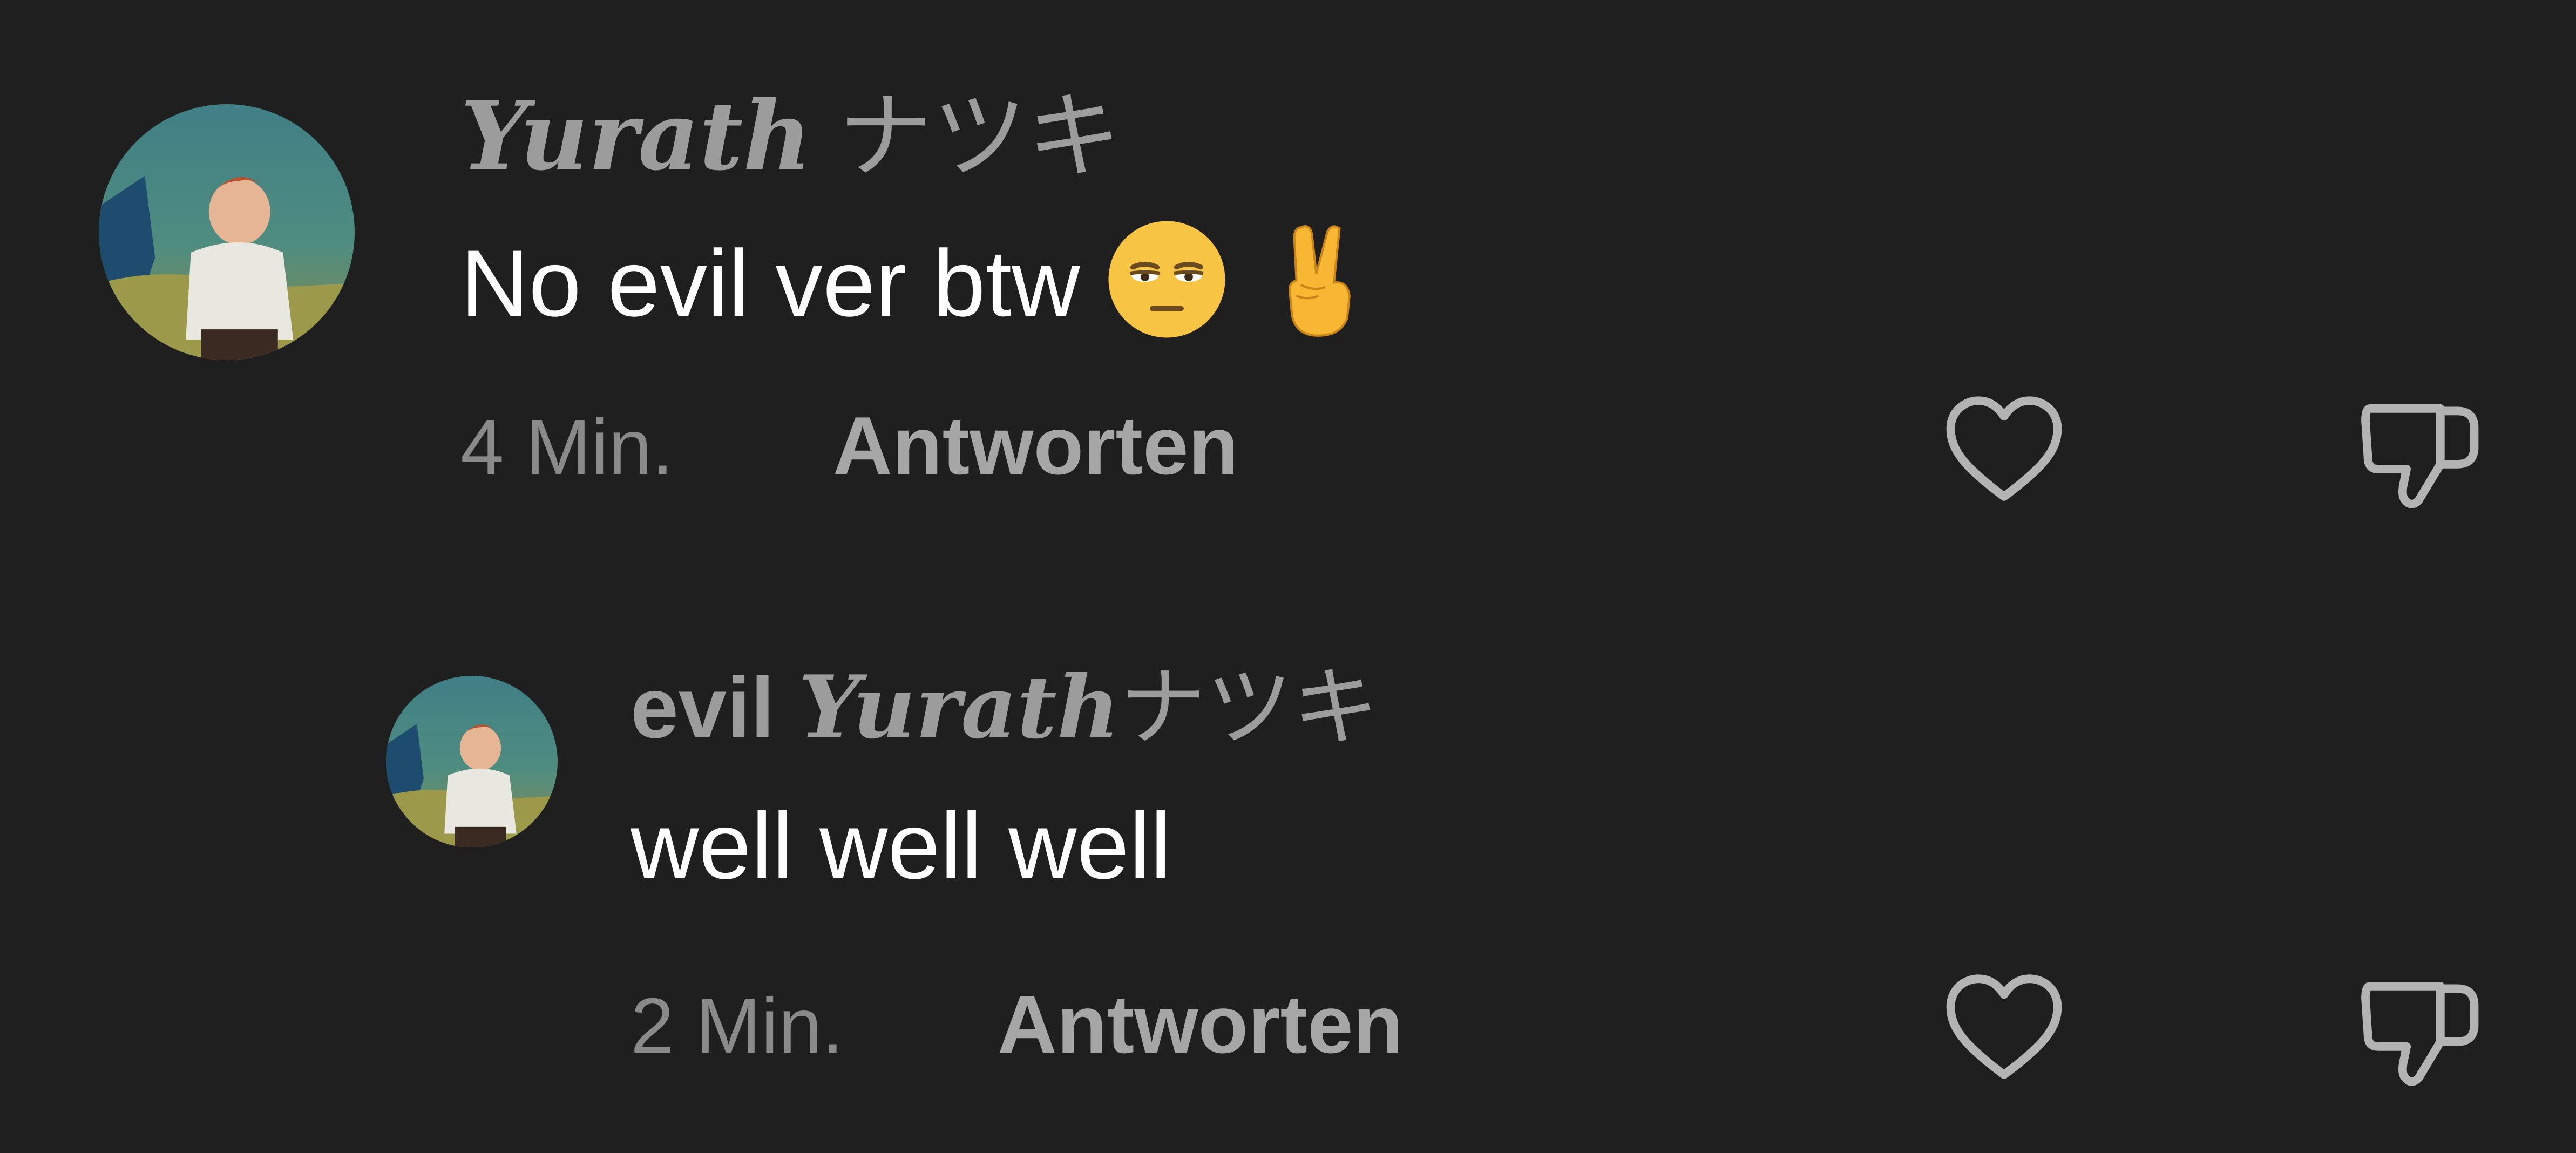 This screenshot has width=2576, height=1153. I want to click on comment-body: No evil ver btw, so click(770, 283).